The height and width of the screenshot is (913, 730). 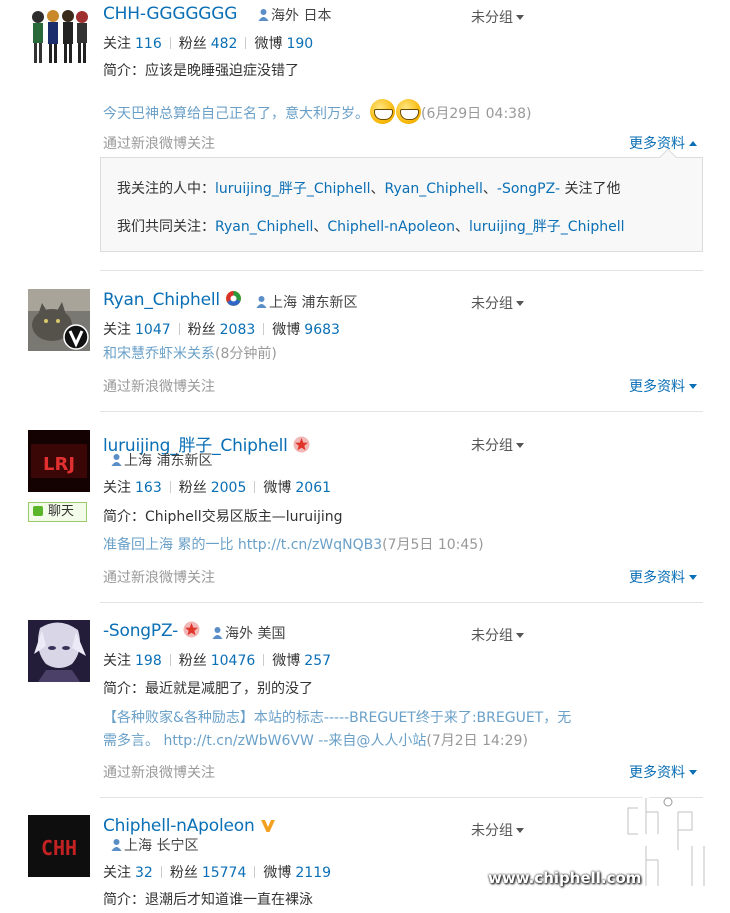 I want to click on user-nickname: Ryan_Chiphell, so click(x=172, y=301).